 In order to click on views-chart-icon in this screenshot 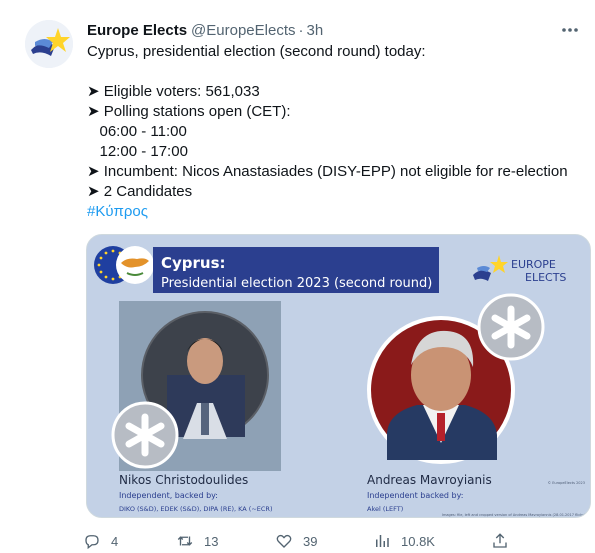, I will do `click(382, 541)`.